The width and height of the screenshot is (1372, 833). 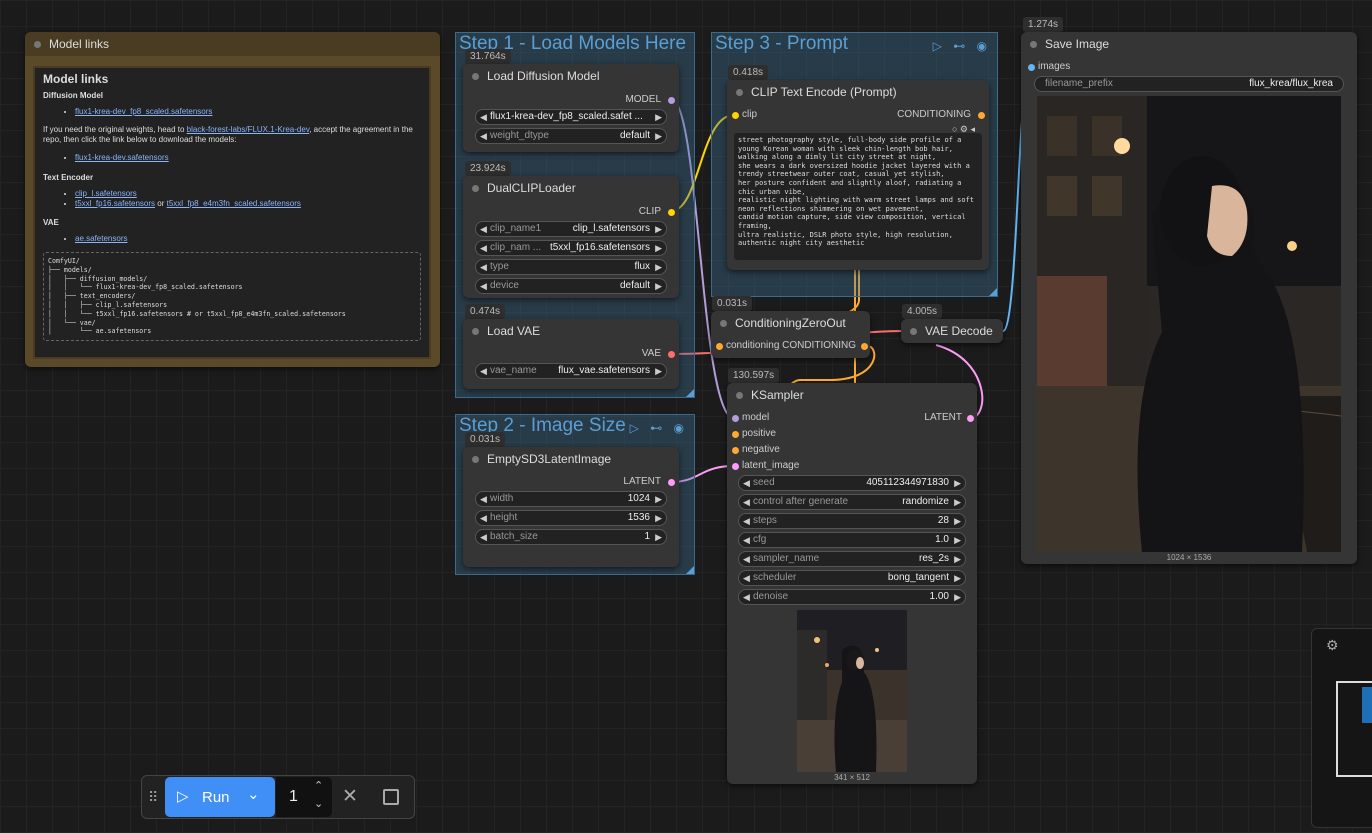 What do you see at coordinates (101, 238) in the screenshot?
I see `ae-link: ae.safetensors` at bounding box center [101, 238].